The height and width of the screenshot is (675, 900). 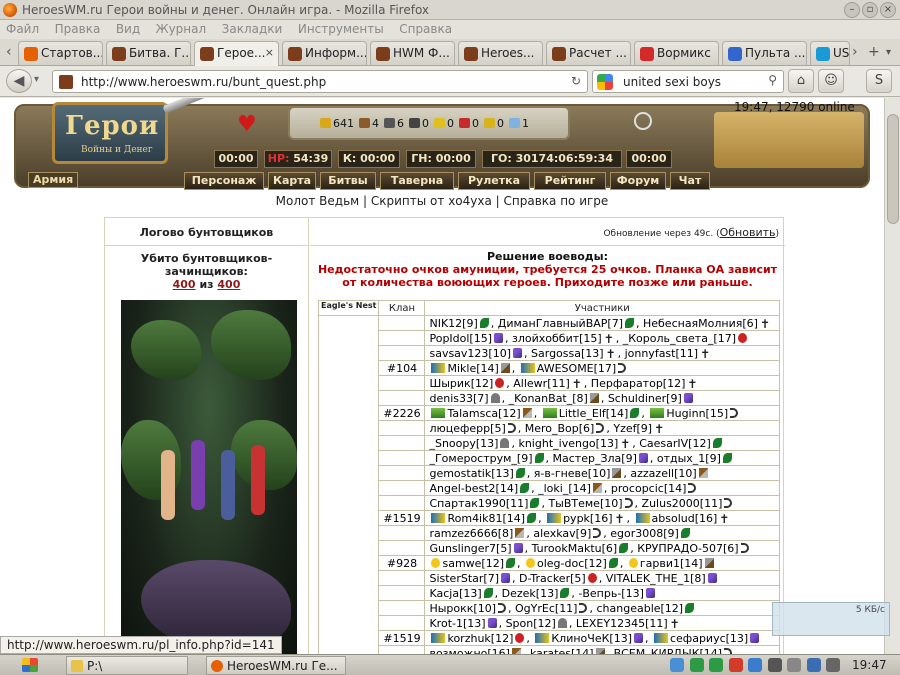 What do you see at coordinates (697, 413) in the screenshot?
I see `player-name: Huginn[15]` at bounding box center [697, 413].